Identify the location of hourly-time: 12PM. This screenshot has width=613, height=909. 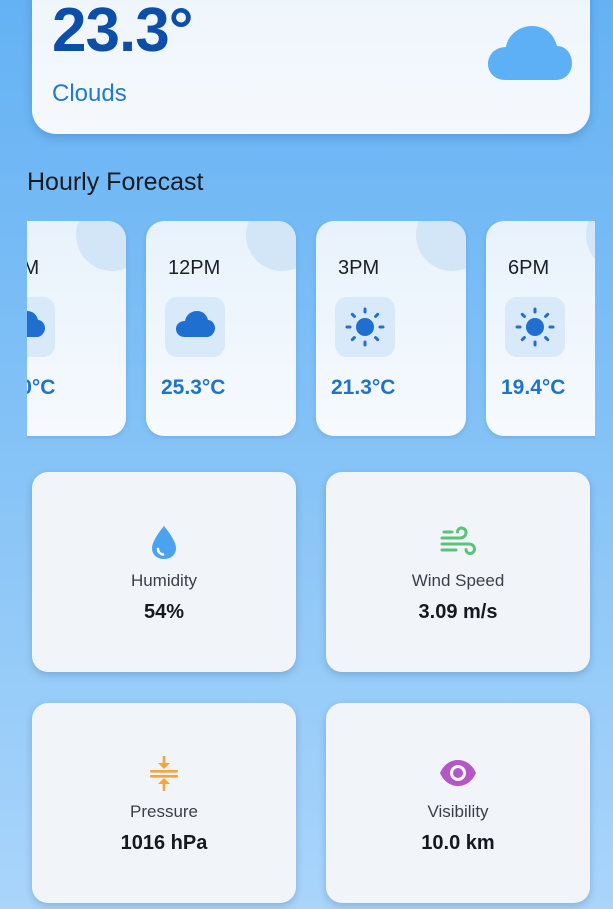
(194, 268).